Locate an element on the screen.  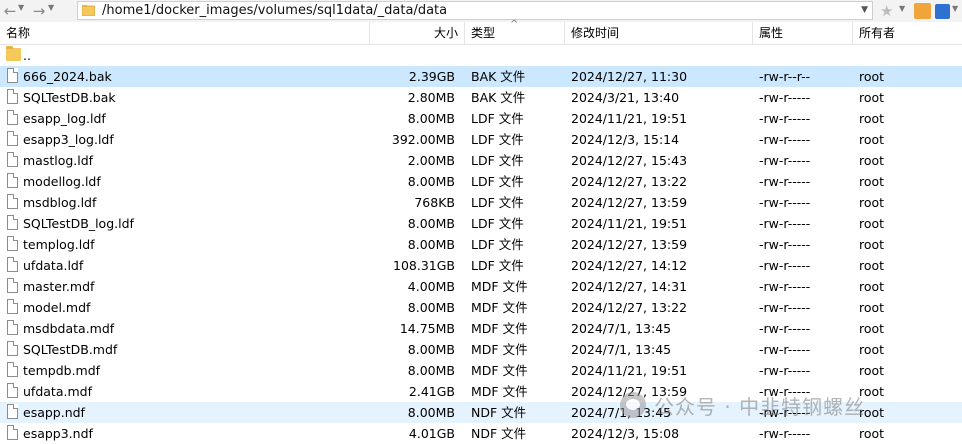
file-modified: 2024/12/27, 14:12 is located at coordinates (629, 265).